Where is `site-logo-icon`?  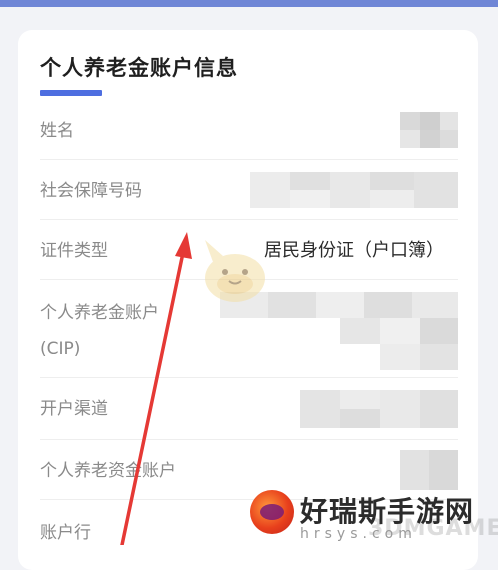 site-logo-icon is located at coordinates (272, 512).